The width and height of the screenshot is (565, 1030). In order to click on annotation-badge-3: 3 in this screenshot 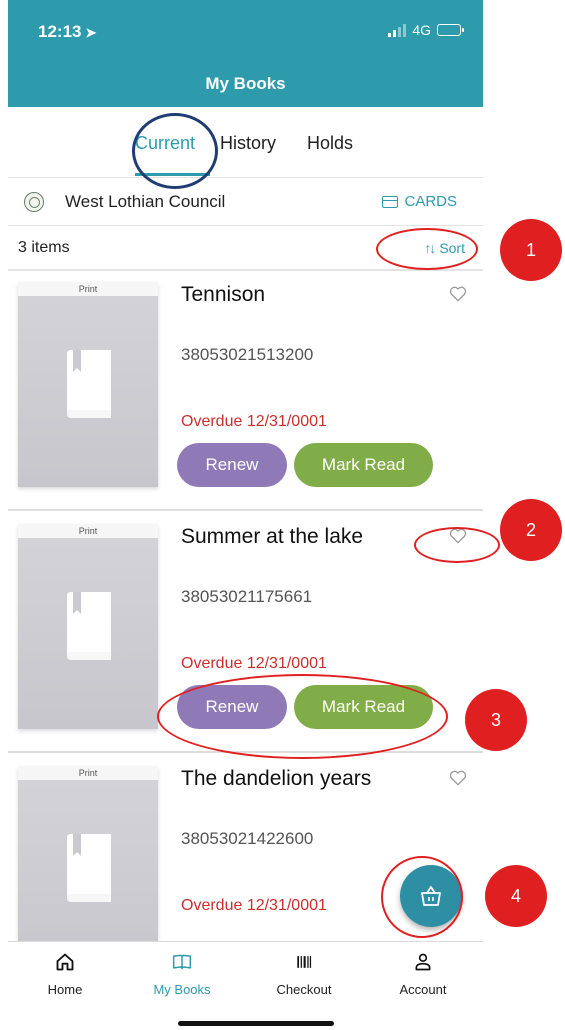, I will do `click(496, 720)`.